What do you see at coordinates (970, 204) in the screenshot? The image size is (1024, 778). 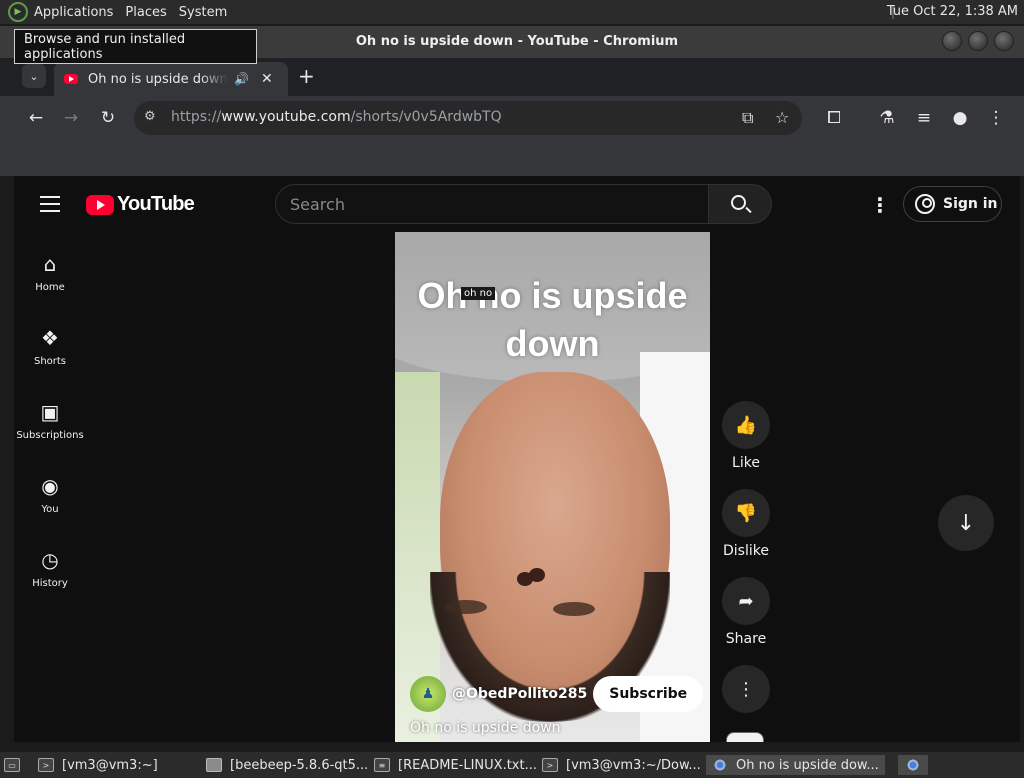 I see `sign-in-label: Sign in` at bounding box center [970, 204].